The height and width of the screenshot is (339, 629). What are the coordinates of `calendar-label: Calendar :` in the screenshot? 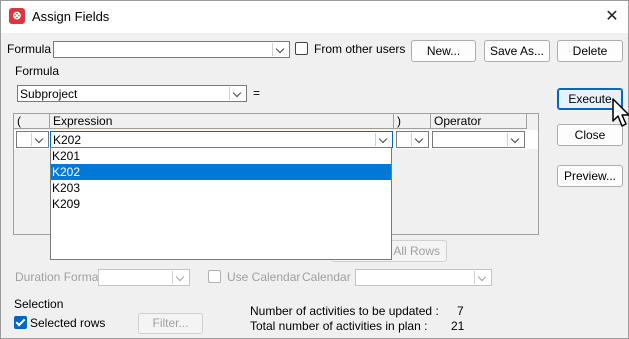 It's located at (330, 277).